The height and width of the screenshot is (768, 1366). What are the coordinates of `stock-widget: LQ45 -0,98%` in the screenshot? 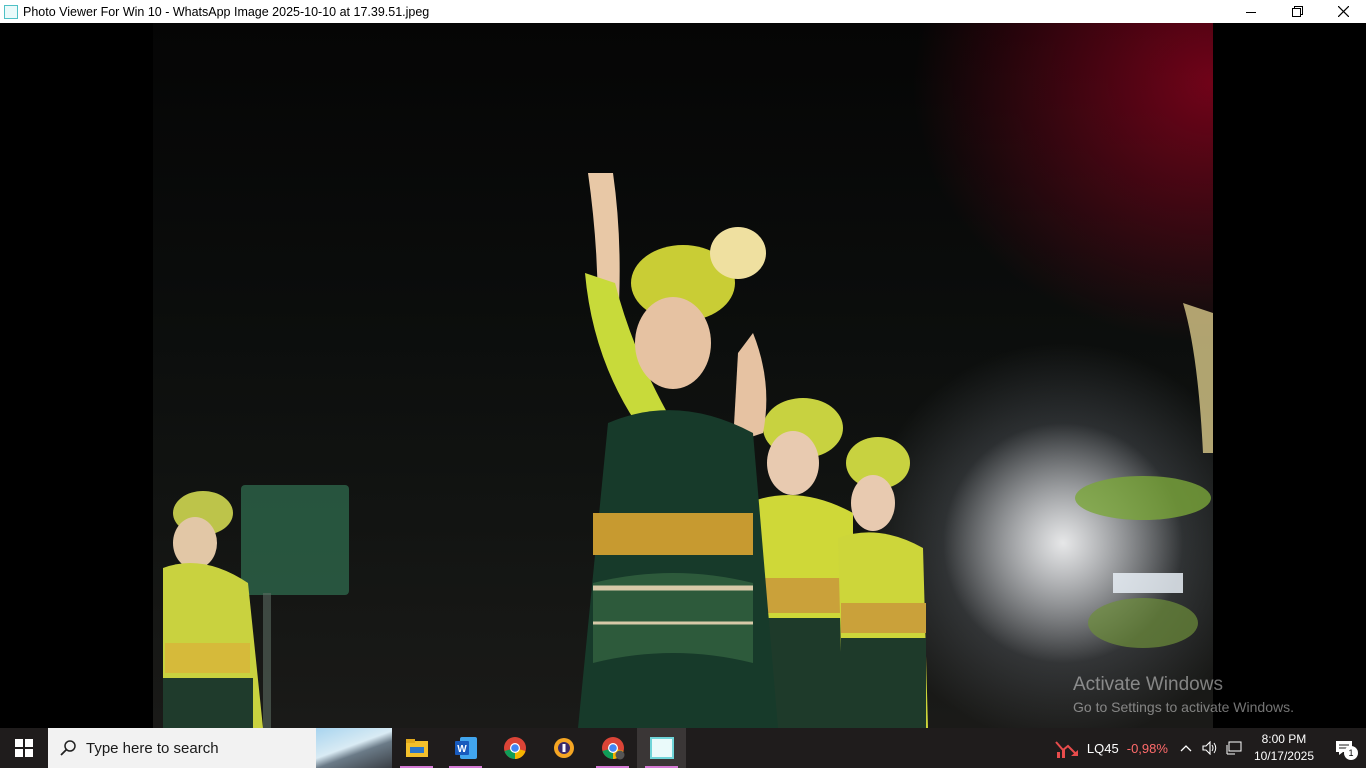 It's located at (1111, 748).